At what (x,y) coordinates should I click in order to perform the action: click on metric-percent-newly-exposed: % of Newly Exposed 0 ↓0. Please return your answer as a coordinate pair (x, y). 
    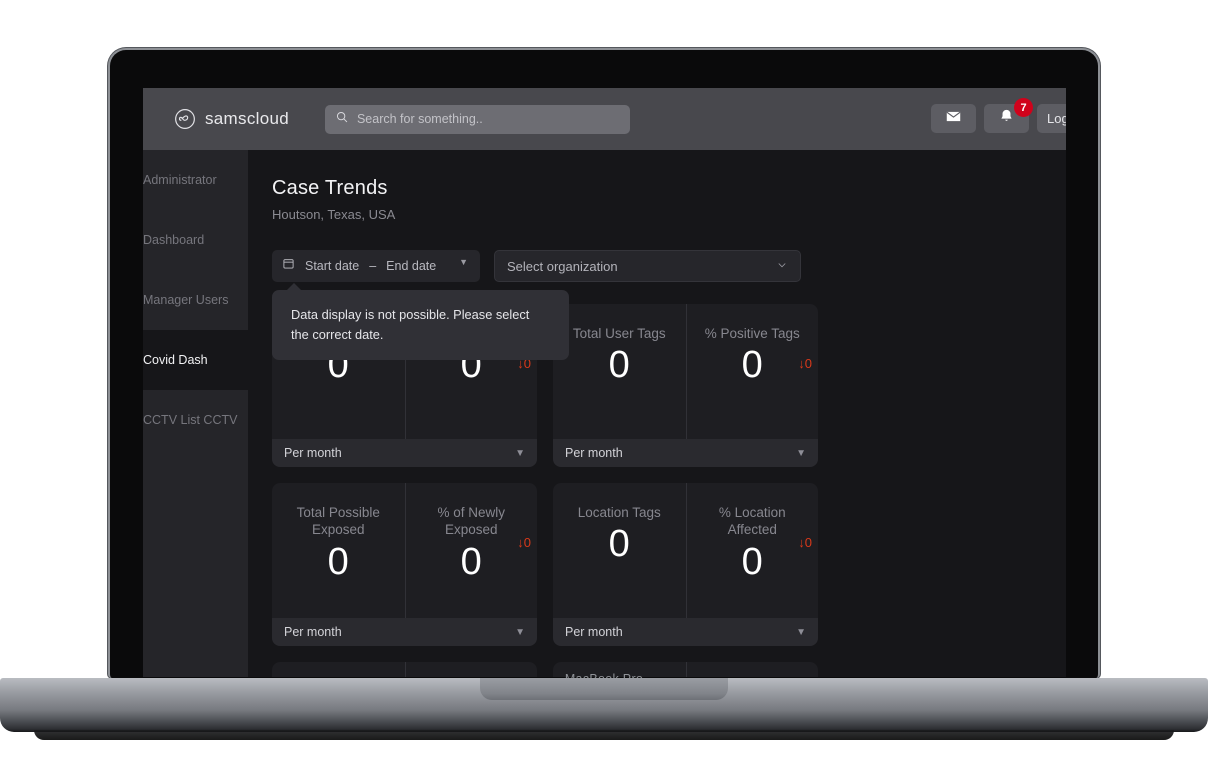
    Looking at the image, I should click on (471, 550).